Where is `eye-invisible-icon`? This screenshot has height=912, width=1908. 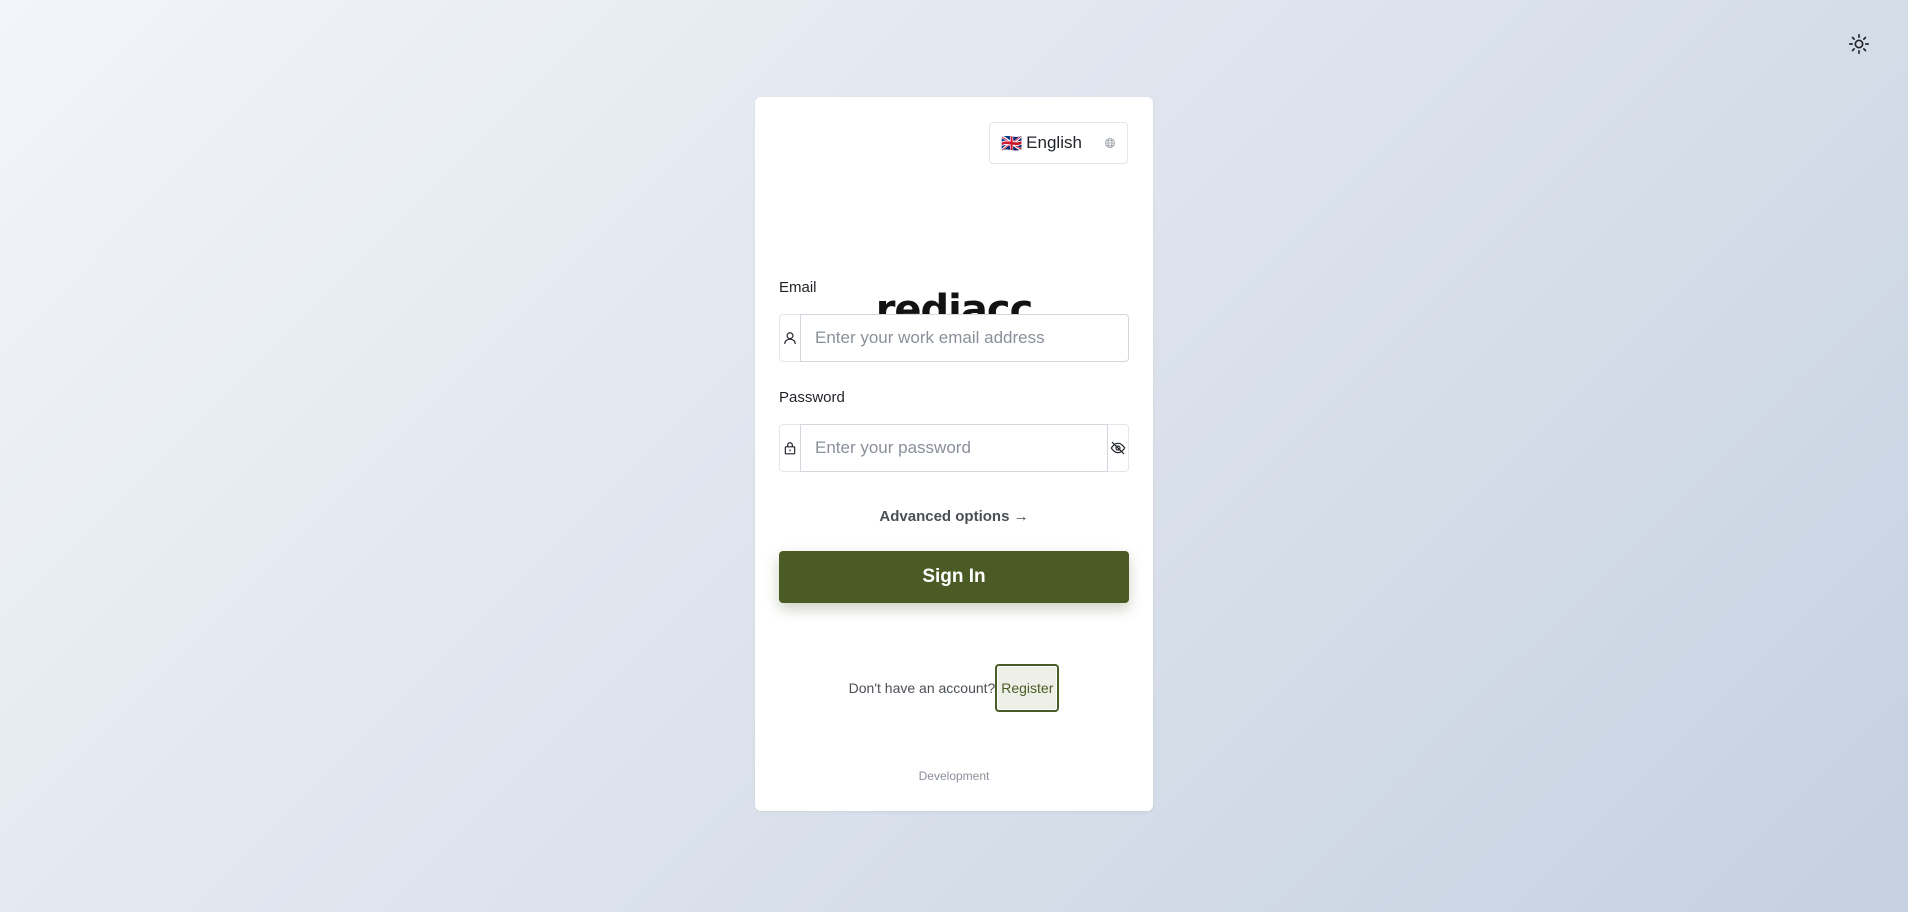 eye-invisible-icon is located at coordinates (1118, 448).